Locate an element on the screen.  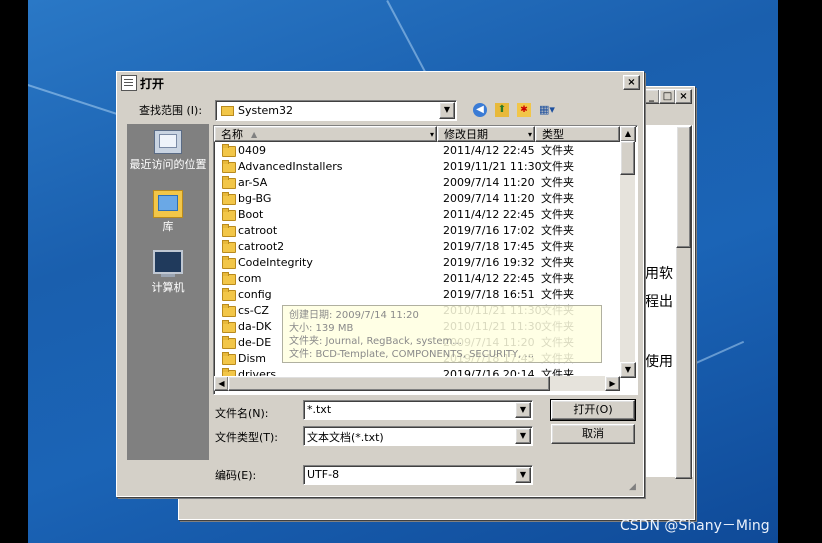
file-row: bg-BG 2009/7/14 11:20 文件夹 is located at coordinates (414, 199).